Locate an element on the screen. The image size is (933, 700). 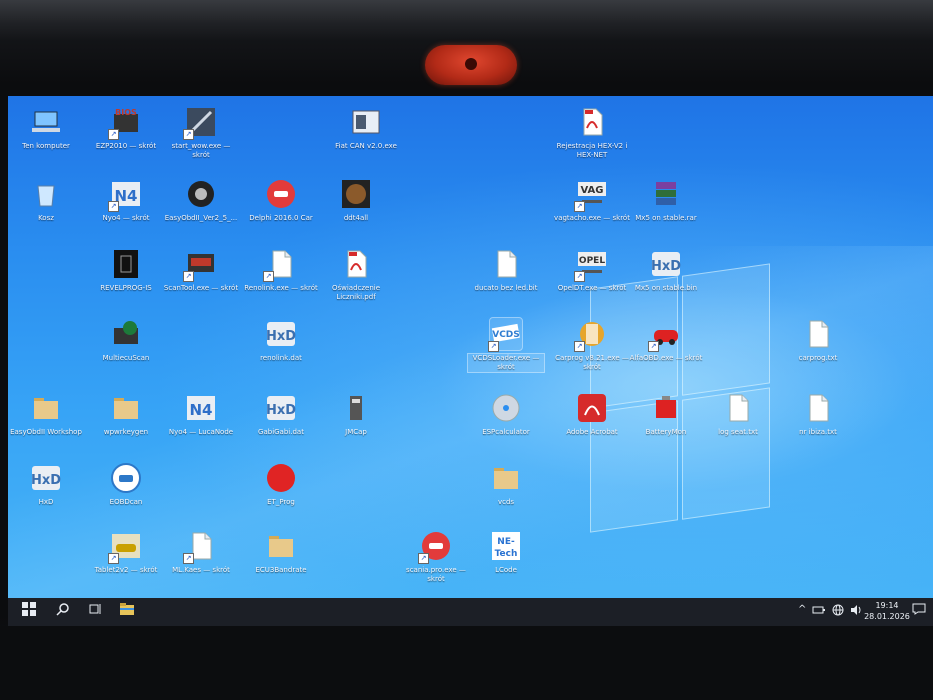
desktop-icon: ↗ Renolink.exe — skrót is located at coordinates (281, 270).